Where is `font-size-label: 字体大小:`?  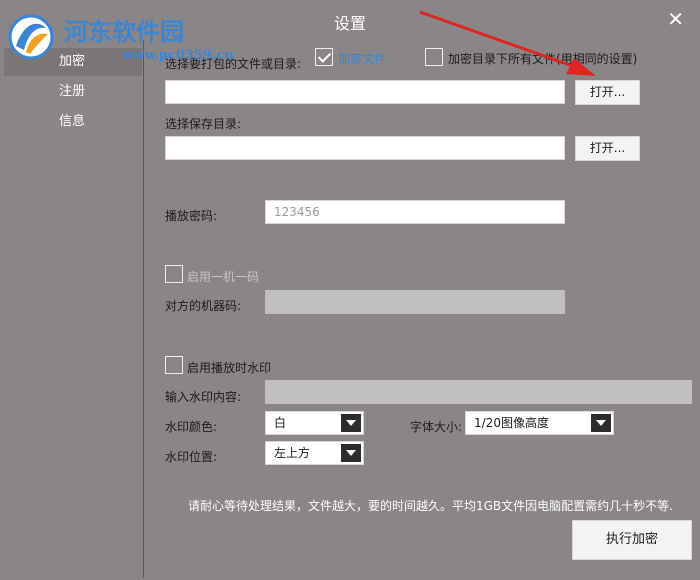 font-size-label: 字体大小: is located at coordinates (436, 427).